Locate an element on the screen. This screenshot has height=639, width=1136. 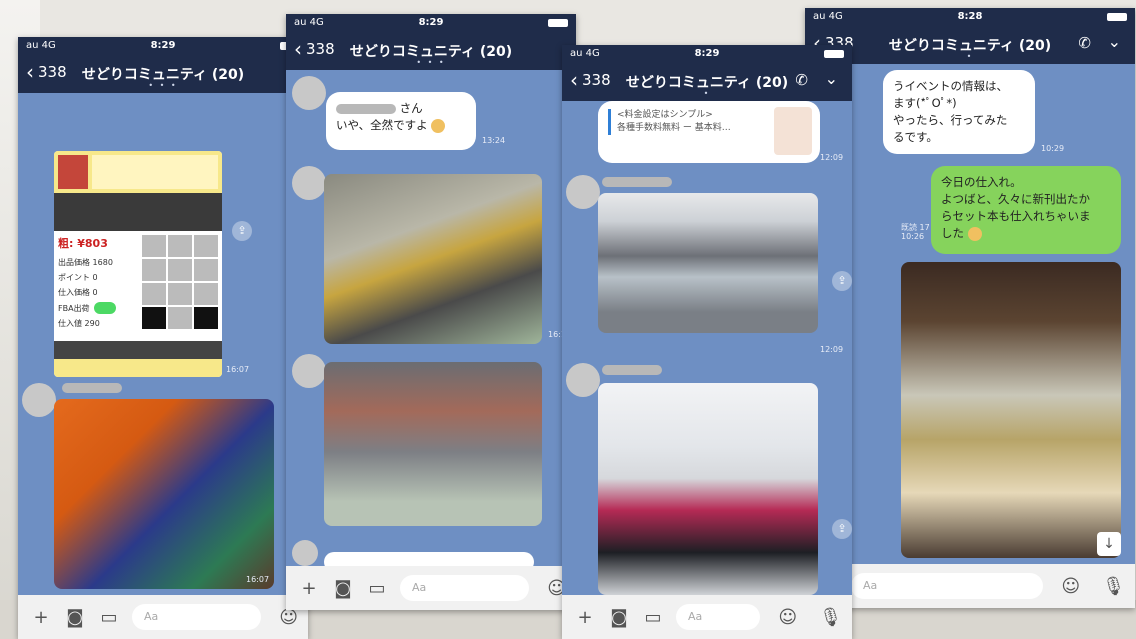
photo-purchased-goods is located at coordinates (1011, 410).